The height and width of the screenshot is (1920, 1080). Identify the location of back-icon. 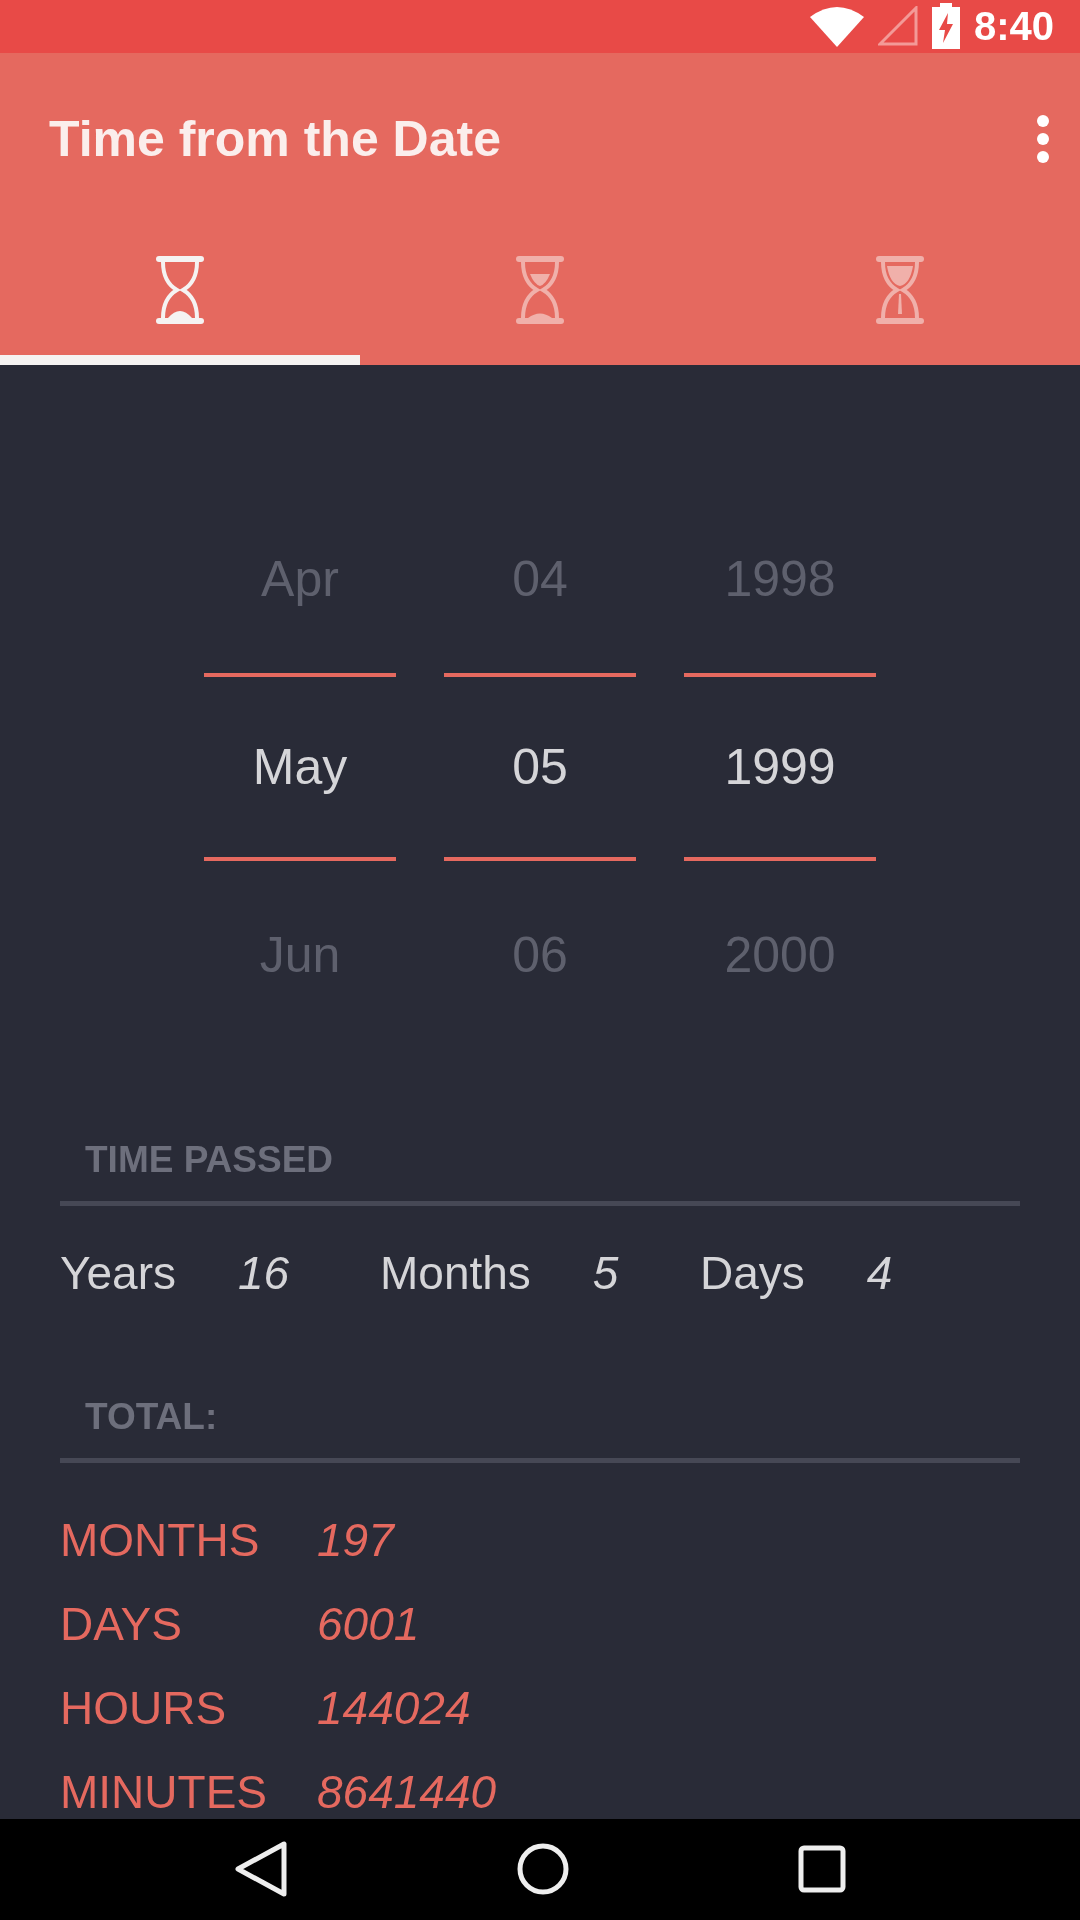
(261, 1869).